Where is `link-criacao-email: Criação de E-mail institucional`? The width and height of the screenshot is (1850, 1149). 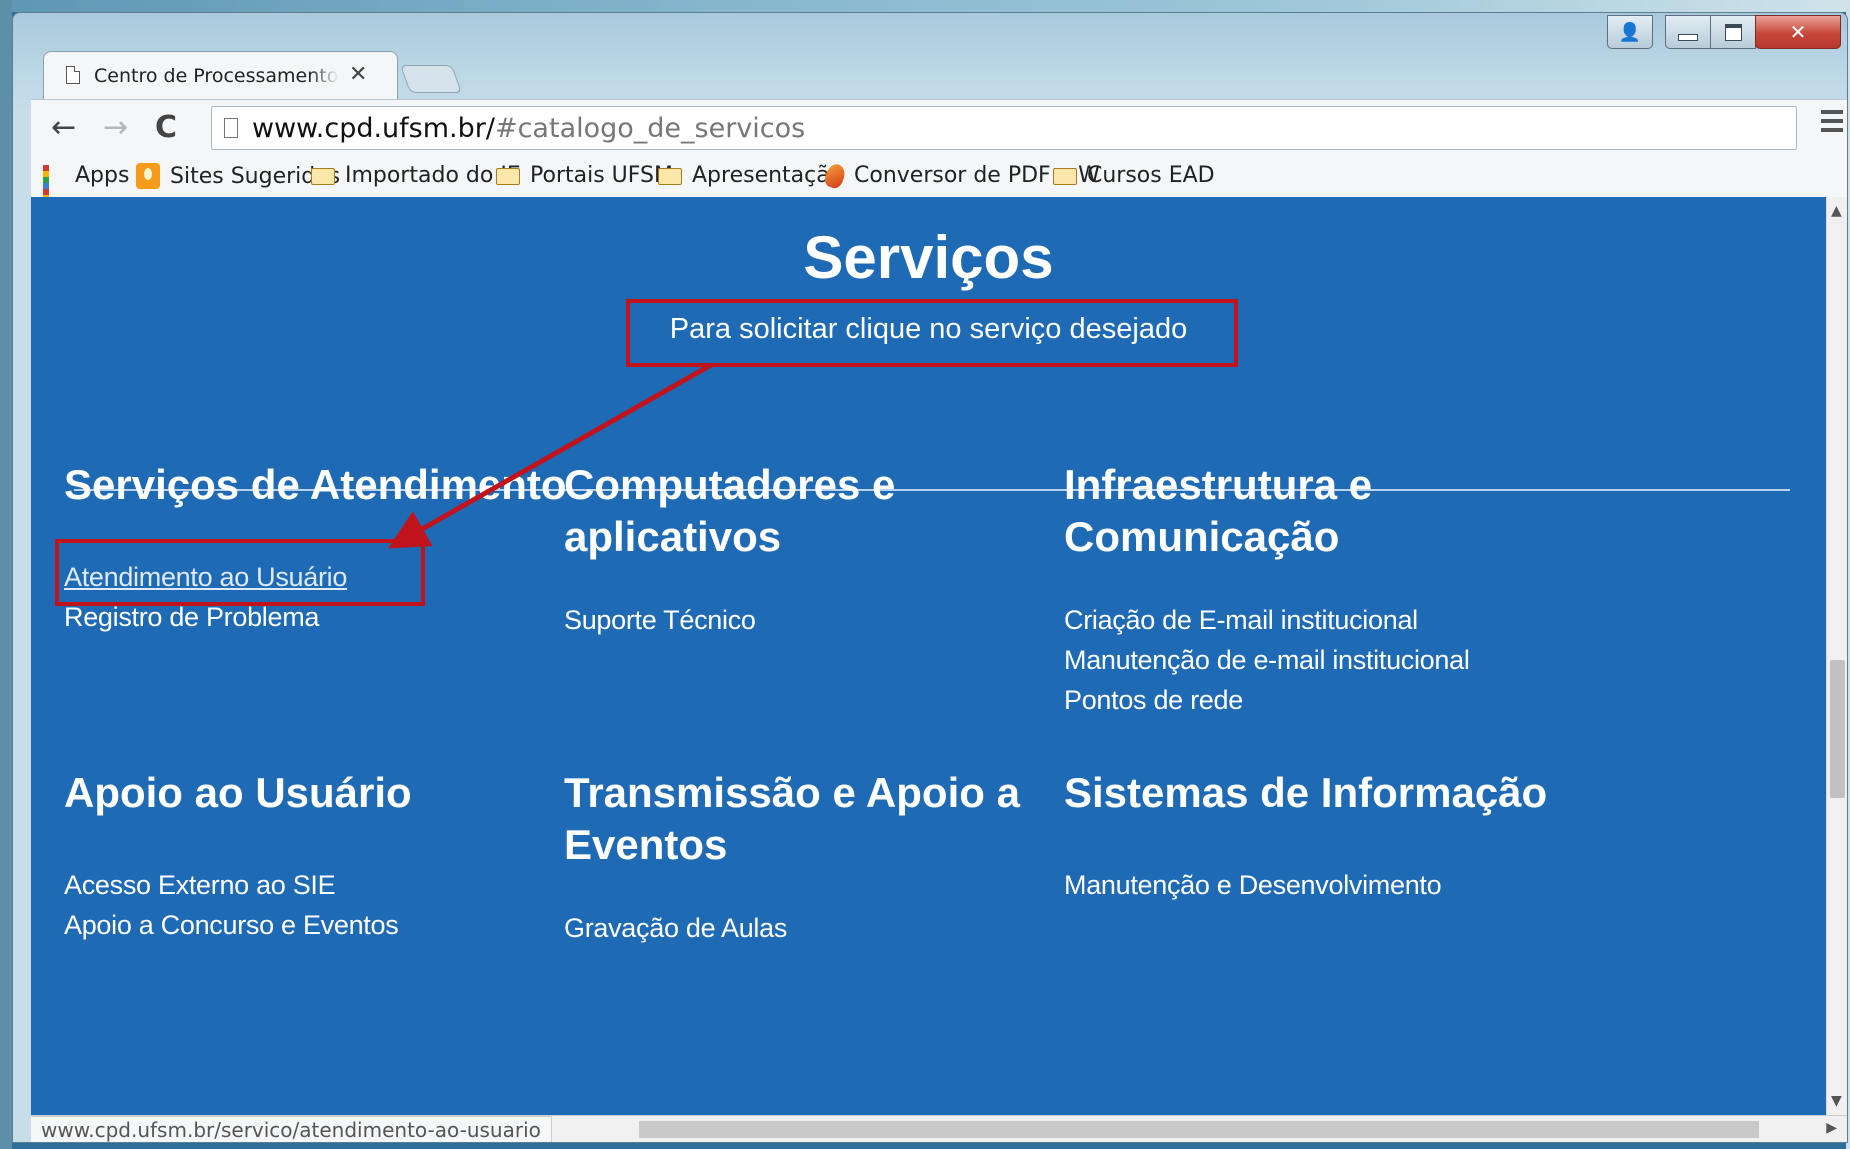
link-criacao-email: Criação de E-mail institucional is located at coordinates (1241, 620).